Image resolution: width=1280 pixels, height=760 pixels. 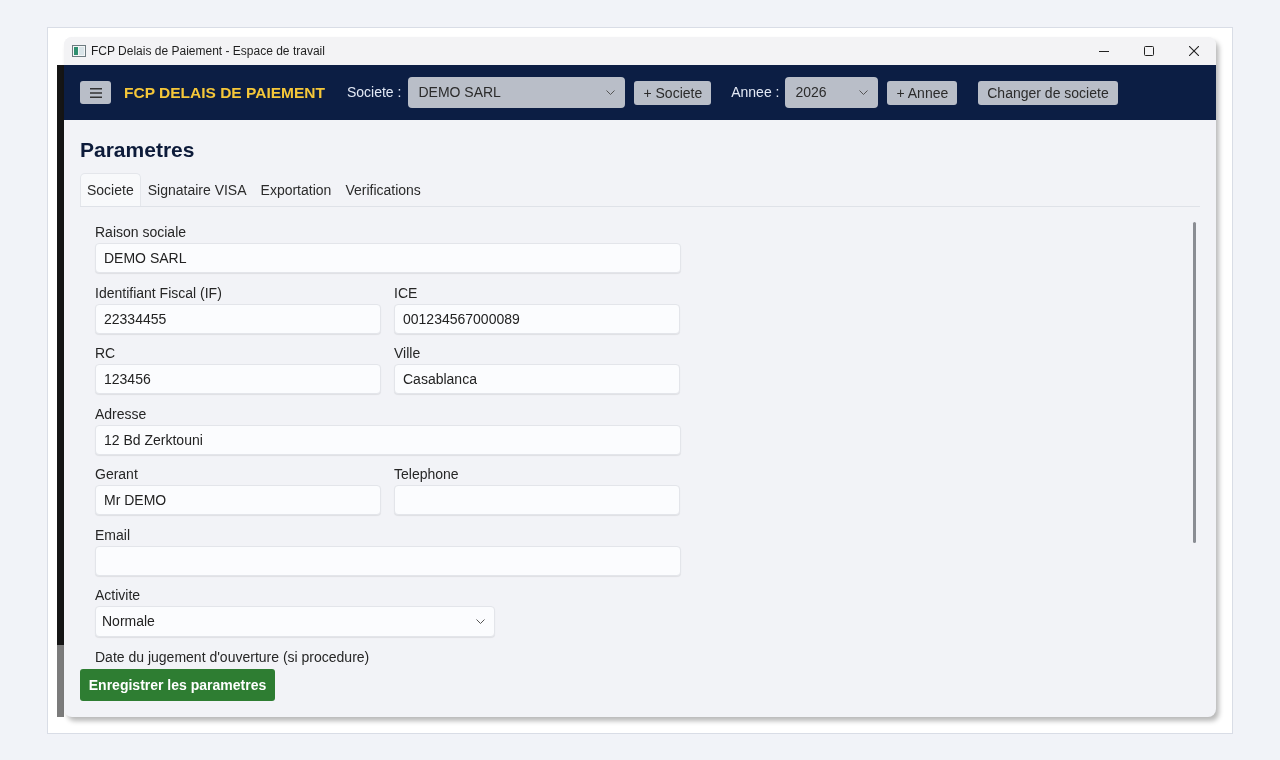 I want to click on input-field: 12 Bd Zerktouni, so click(x=388, y=439).